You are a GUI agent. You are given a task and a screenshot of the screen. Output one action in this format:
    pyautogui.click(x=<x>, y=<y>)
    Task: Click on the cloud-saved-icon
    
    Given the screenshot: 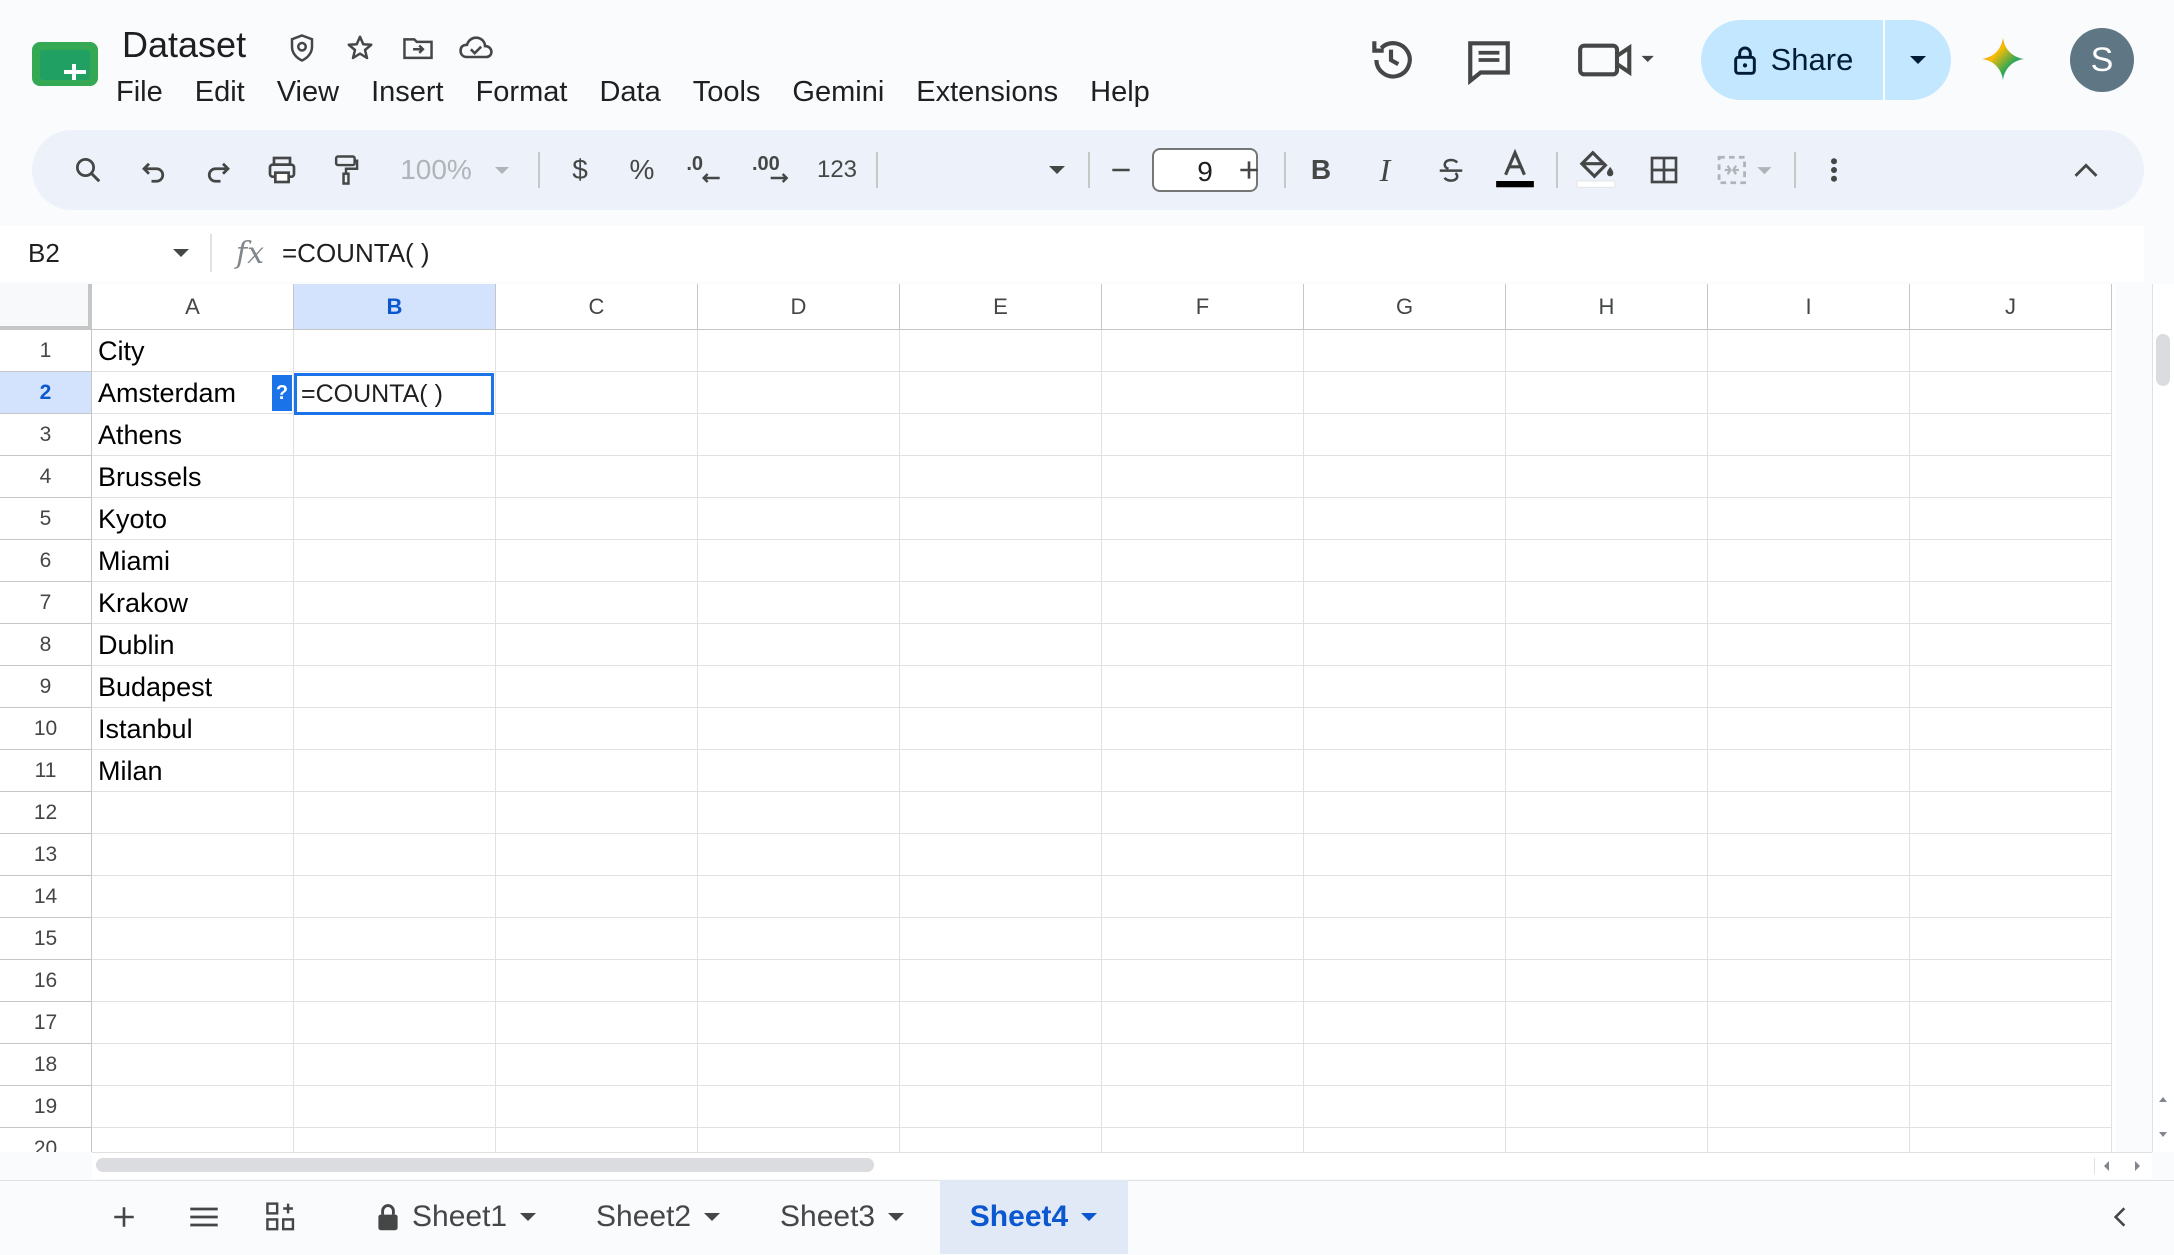 What is the action you would take?
    pyautogui.click(x=476, y=48)
    